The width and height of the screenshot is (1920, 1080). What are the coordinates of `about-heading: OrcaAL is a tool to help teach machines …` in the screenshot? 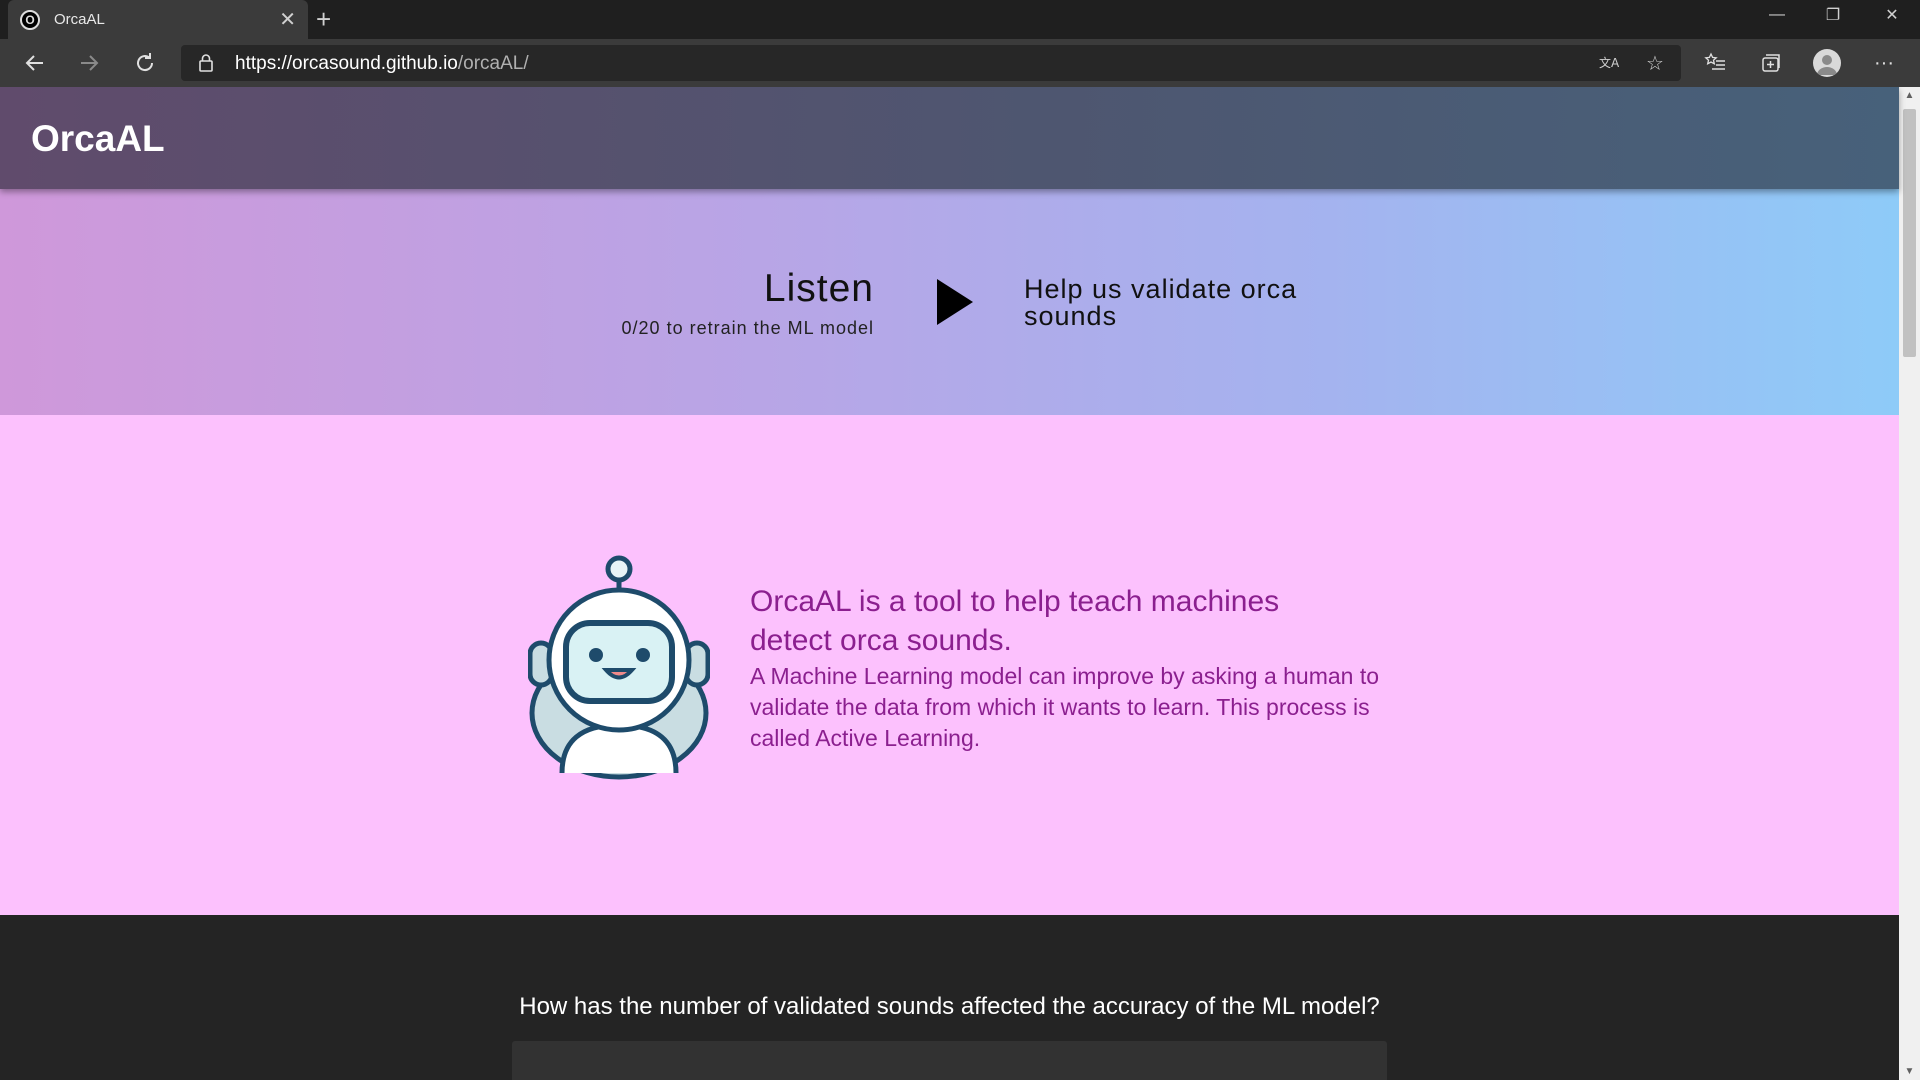 It's located at (1015, 621).